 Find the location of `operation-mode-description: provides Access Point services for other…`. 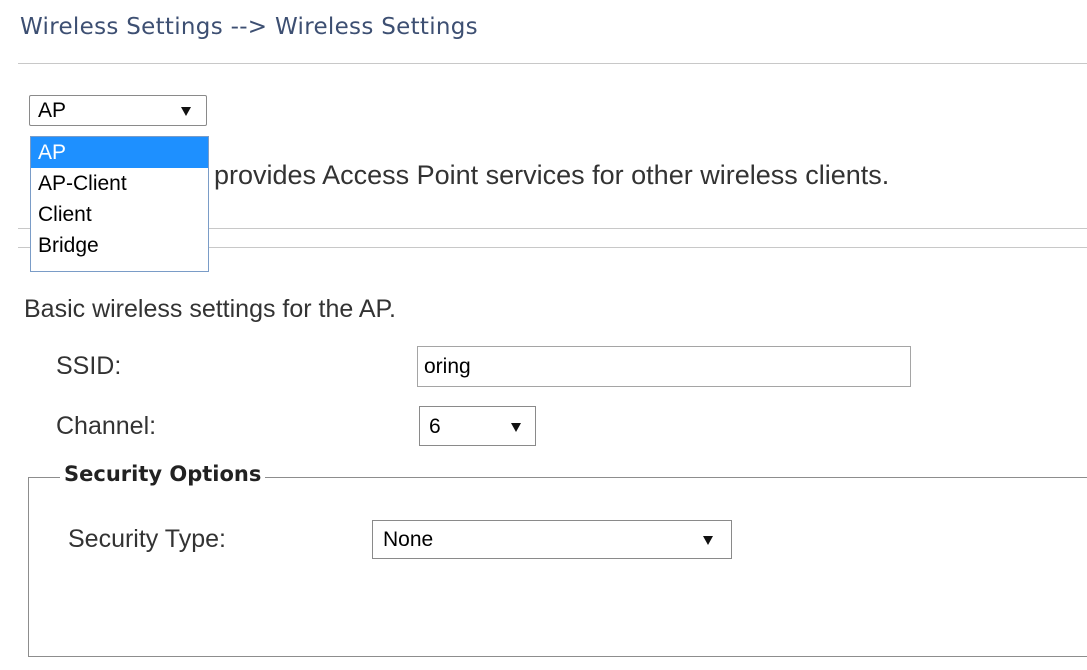

operation-mode-description: provides Access Point services for other… is located at coordinates (552, 175).